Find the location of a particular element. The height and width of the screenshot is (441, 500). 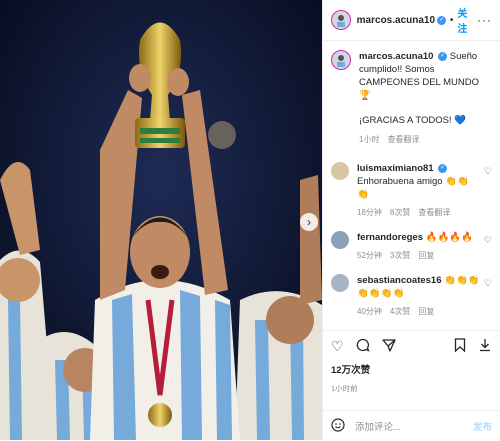

comment-time: 40分钟 is located at coordinates (369, 311).